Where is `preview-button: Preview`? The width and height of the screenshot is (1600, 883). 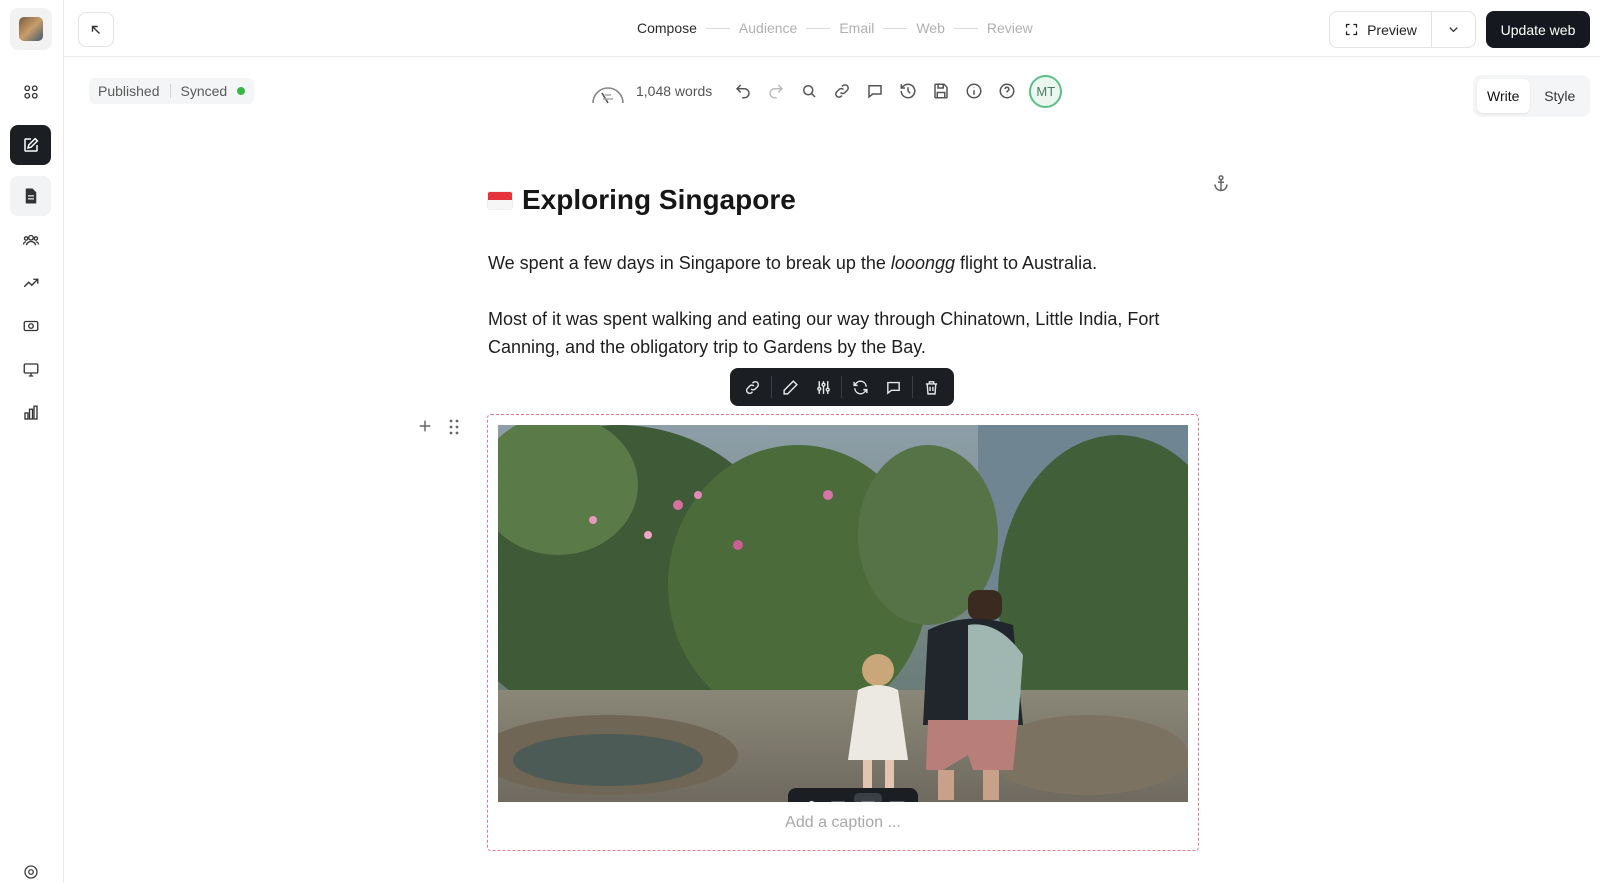
preview-button: Preview is located at coordinates (1381, 29).